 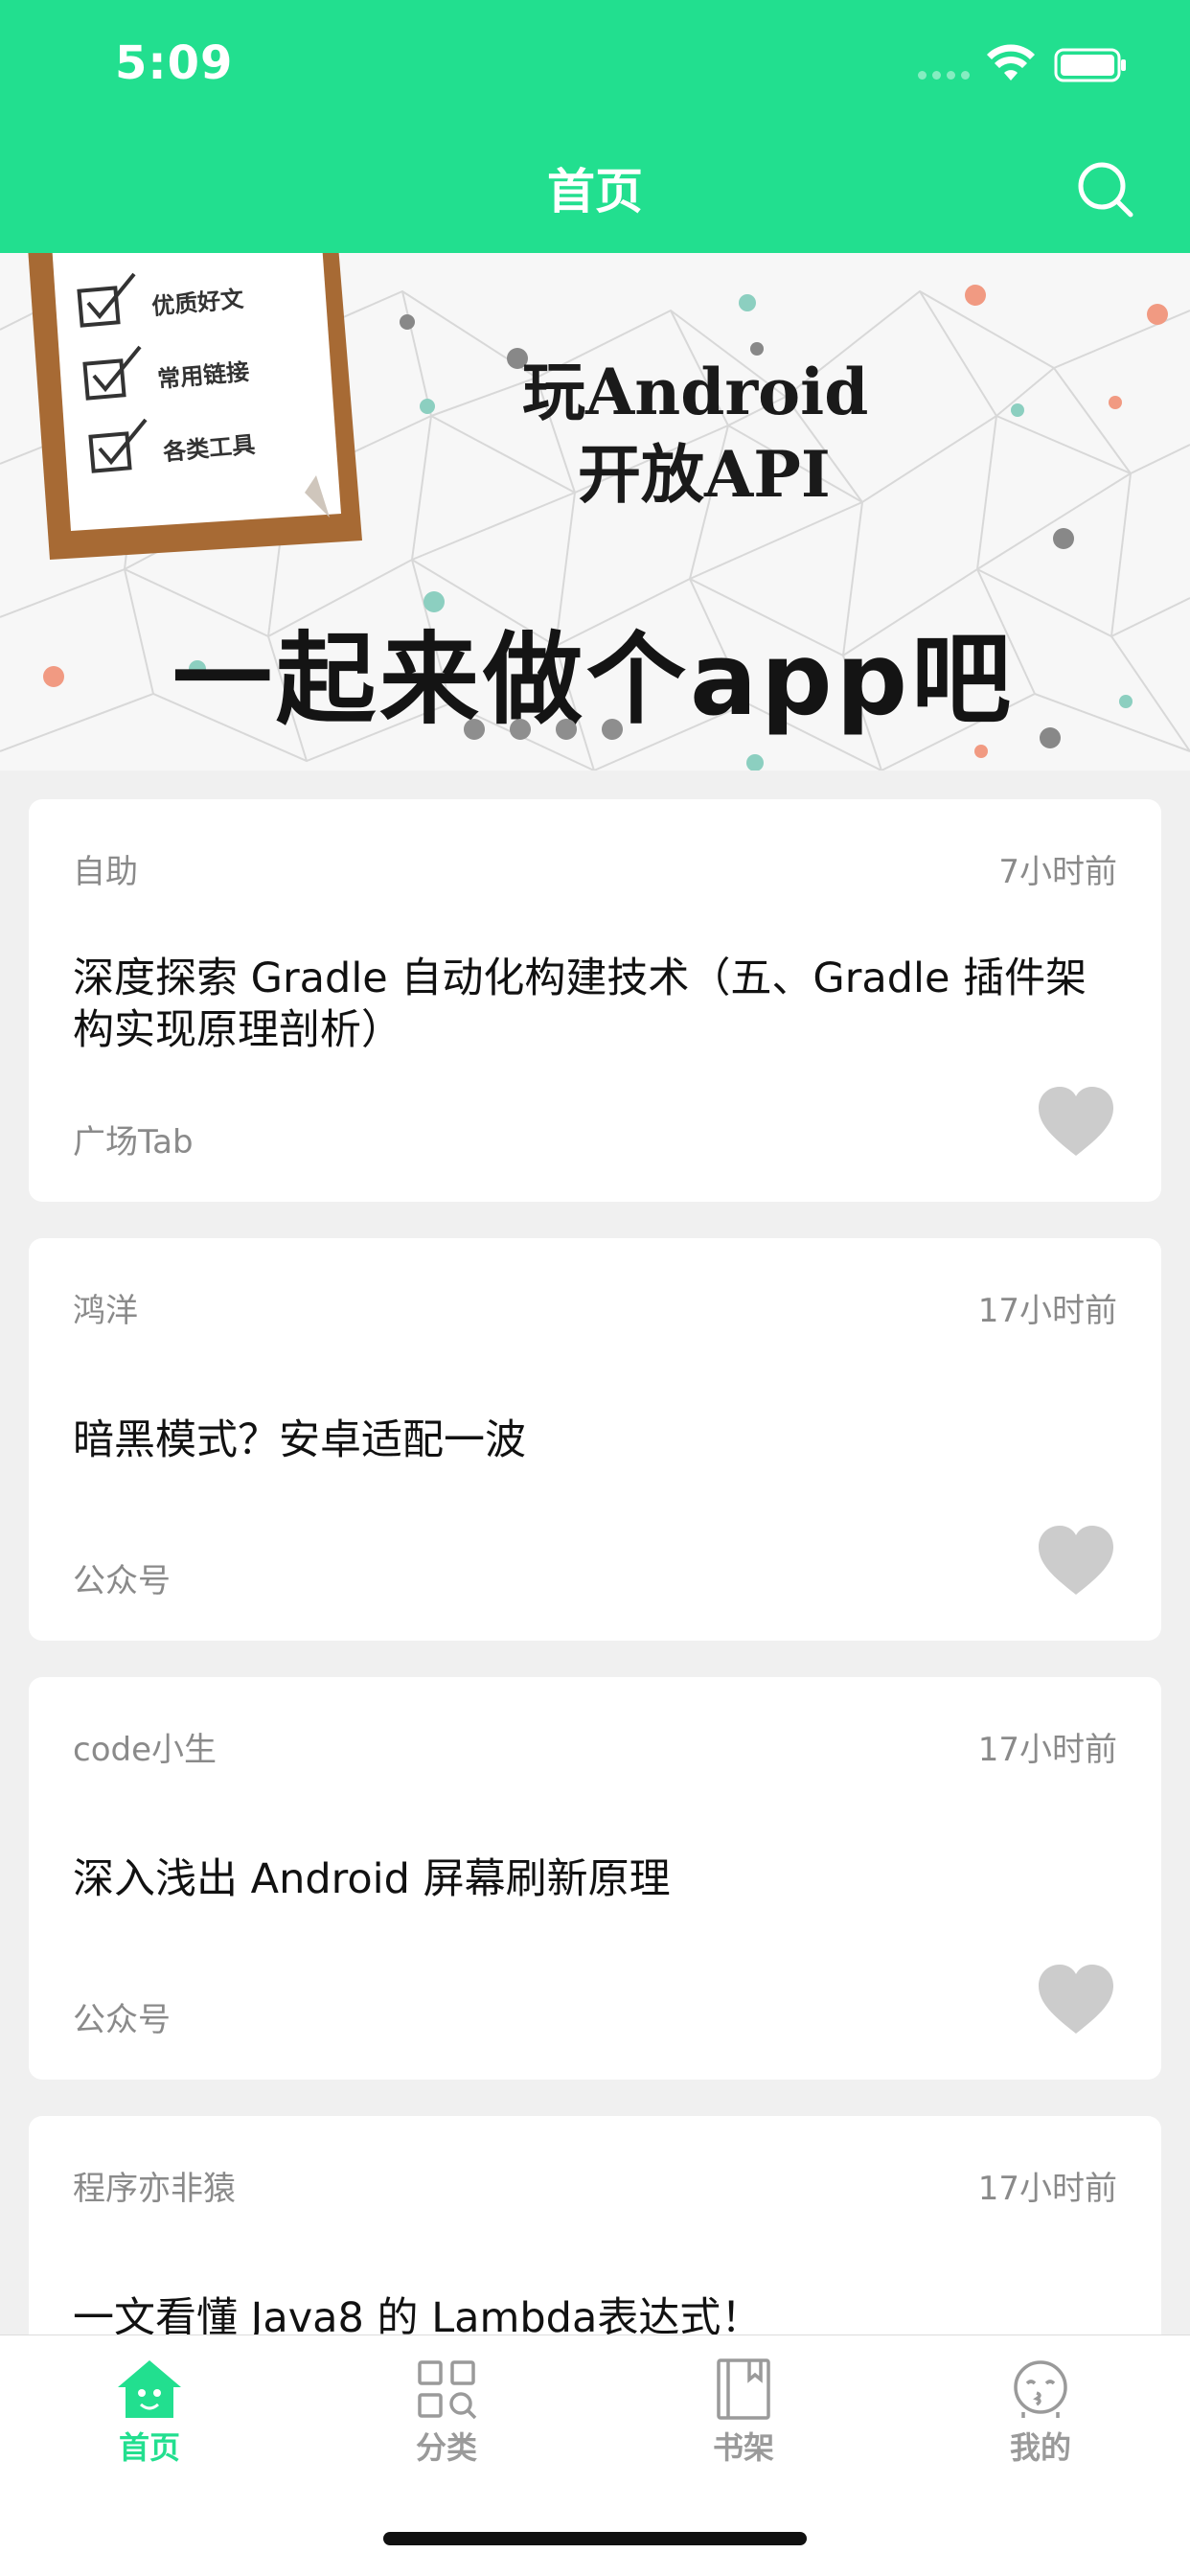 What do you see at coordinates (175, 63) in the screenshot?
I see `status-time: 5:09` at bounding box center [175, 63].